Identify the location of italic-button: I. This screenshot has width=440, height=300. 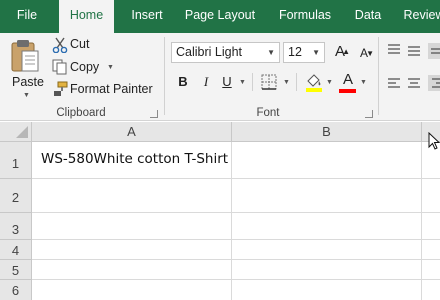
(206, 82).